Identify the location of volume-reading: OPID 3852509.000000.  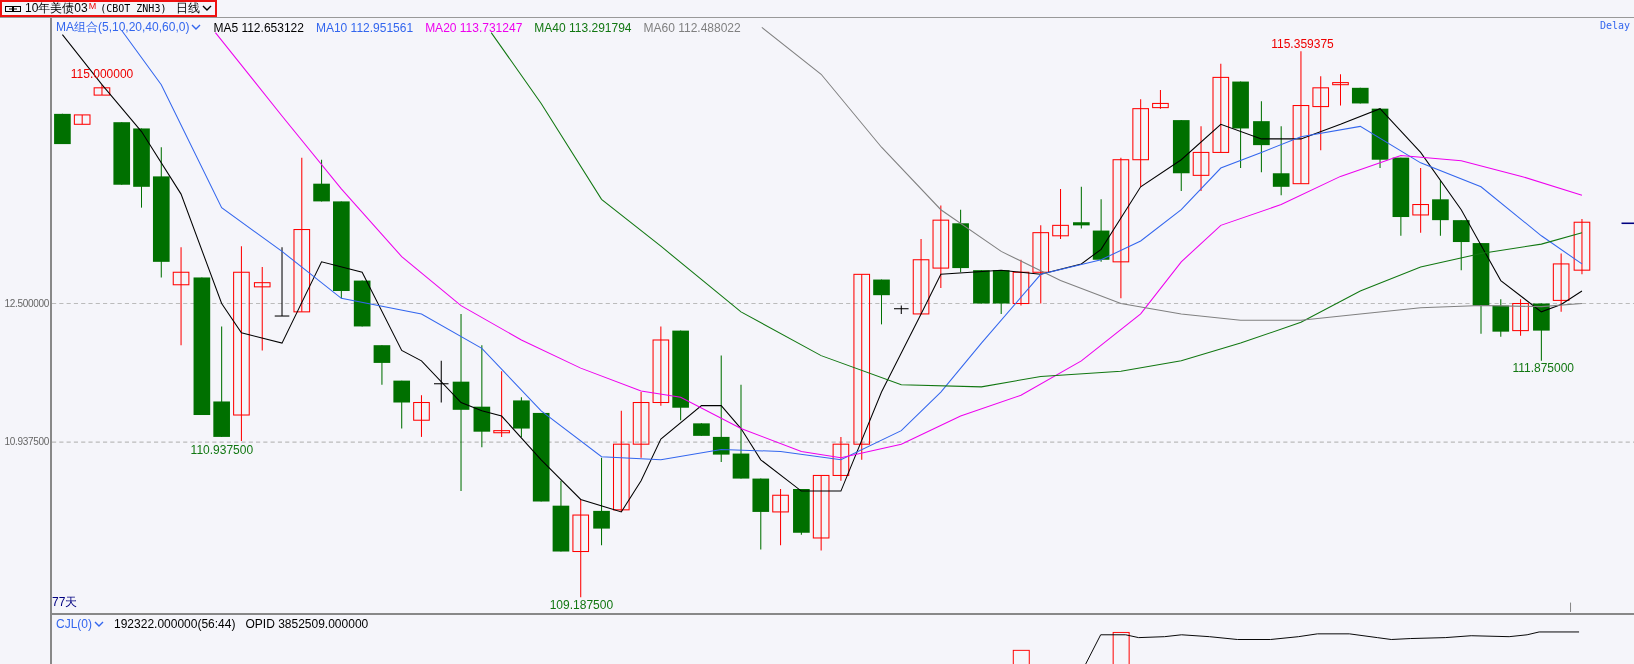
(307, 624).